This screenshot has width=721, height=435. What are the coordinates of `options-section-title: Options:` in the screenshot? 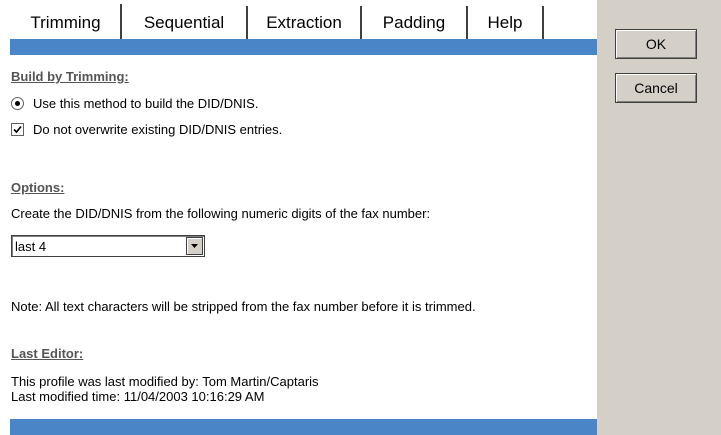 It's located at (38, 187).